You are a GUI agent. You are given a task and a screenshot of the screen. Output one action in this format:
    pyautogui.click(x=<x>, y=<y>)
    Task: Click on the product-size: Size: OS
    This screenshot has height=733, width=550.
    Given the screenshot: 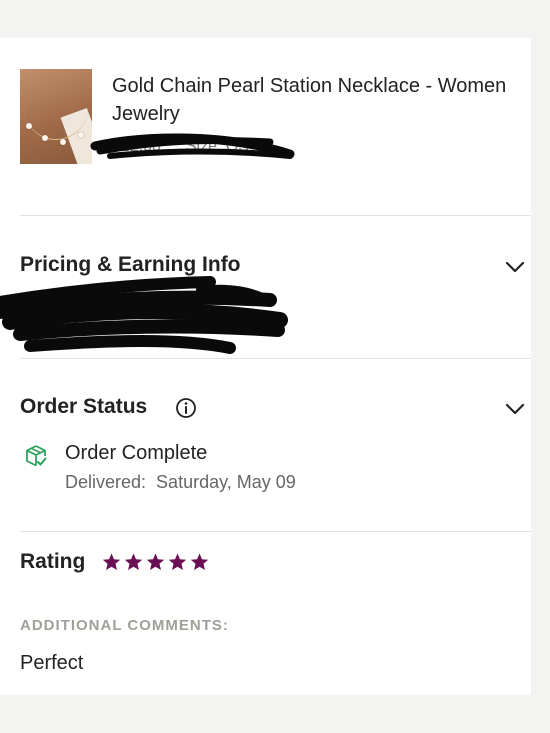 What is the action you would take?
    pyautogui.click(x=217, y=146)
    